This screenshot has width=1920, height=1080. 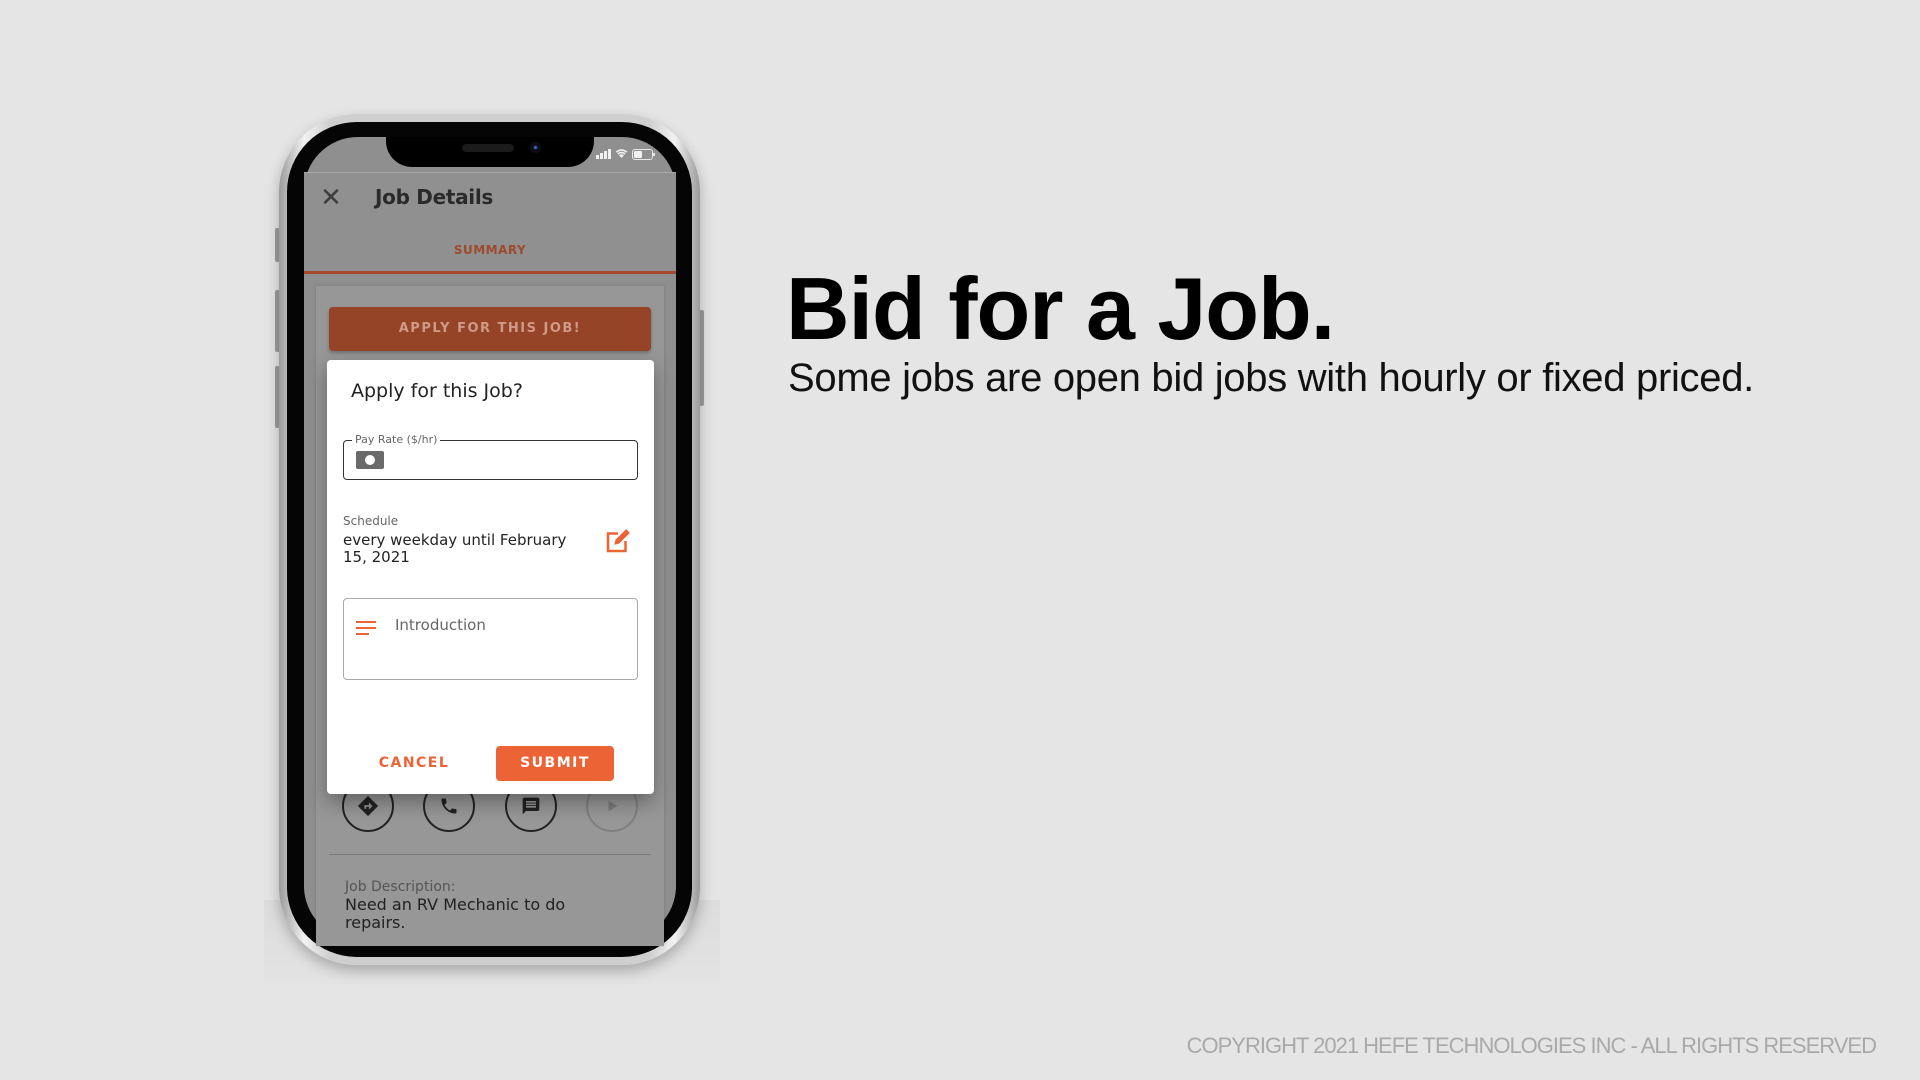 I want to click on apply-for-job-button: APPLY FOR THIS JOB!, so click(x=490, y=329).